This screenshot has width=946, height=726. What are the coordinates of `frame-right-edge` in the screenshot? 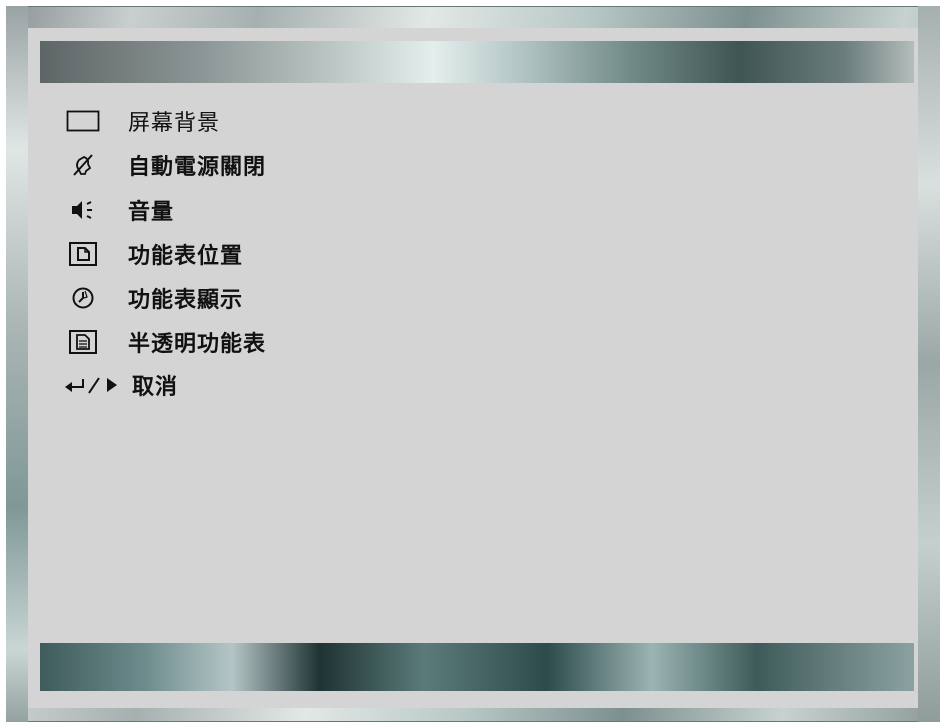 It's located at (929, 364).